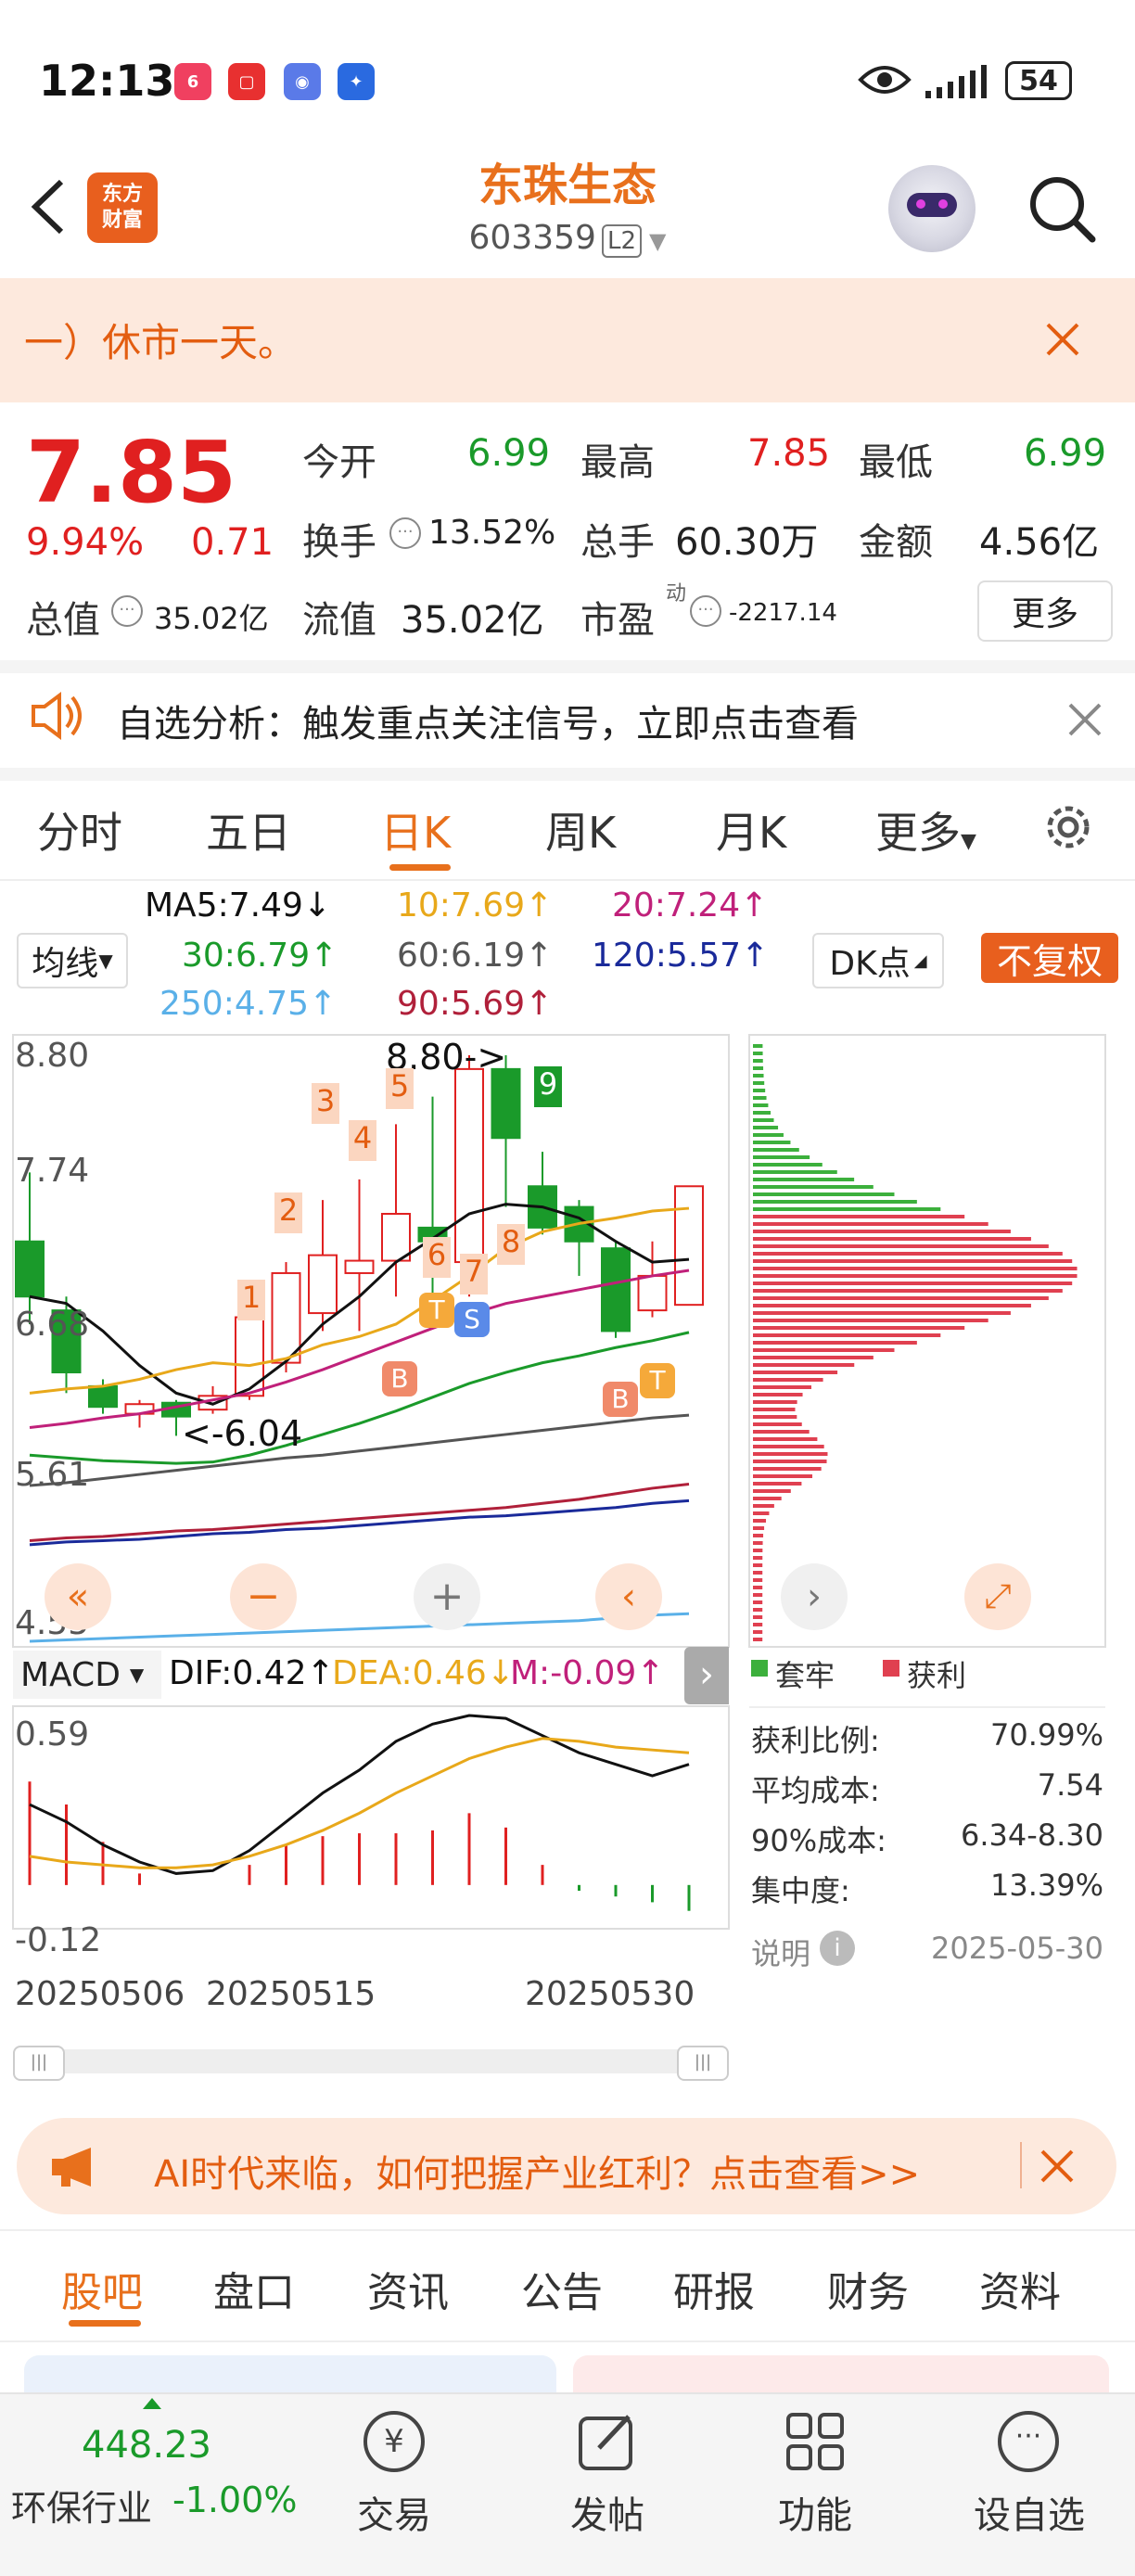 This screenshot has width=1135, height=2576. What do you see at coordinates (1020, 2288) in the screenshot?
I see `tab-profile: 资料` at bounding box center [1020, 2288].